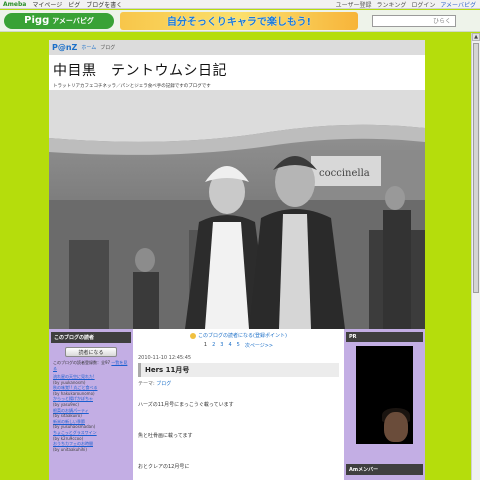  Describe the element at coordinates (229, 345) in the screenshot. I see `page-4: 4` at that location.